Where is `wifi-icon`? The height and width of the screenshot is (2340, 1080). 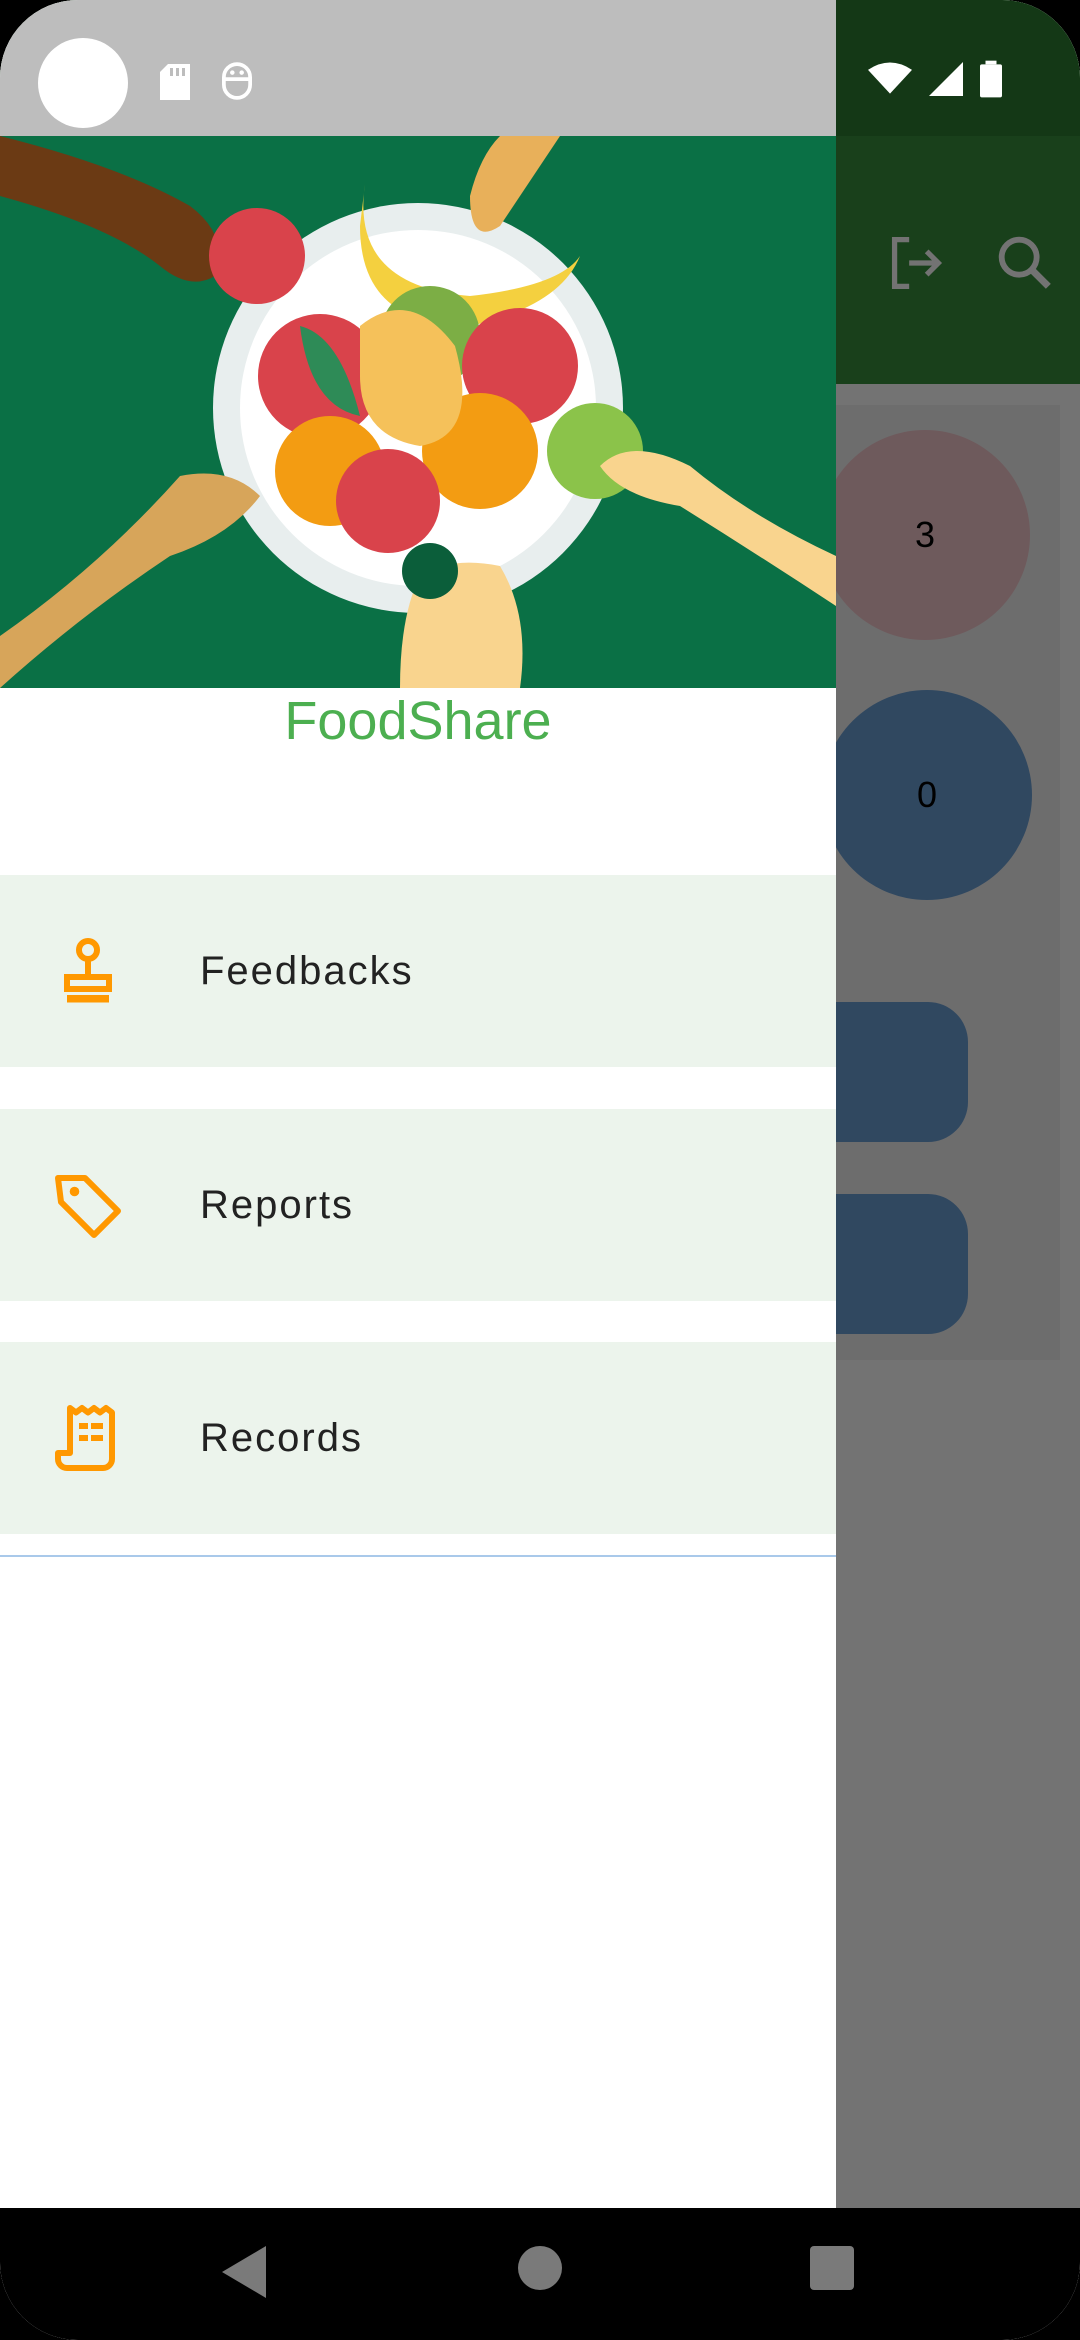
wifi-icon is located at coordinates (890, 78).